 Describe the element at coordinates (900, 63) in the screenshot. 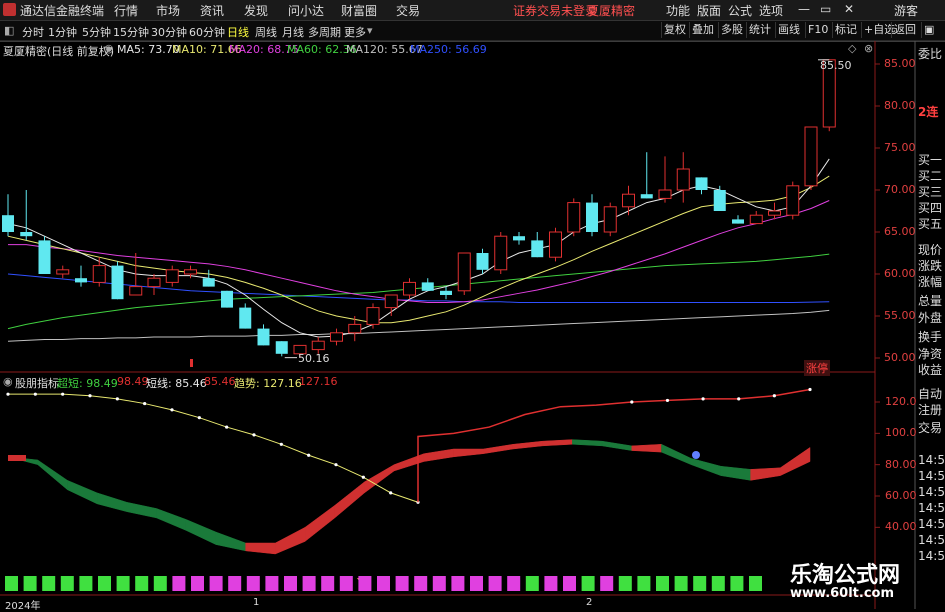

I see `price-axis-label: 85.00` at that location.